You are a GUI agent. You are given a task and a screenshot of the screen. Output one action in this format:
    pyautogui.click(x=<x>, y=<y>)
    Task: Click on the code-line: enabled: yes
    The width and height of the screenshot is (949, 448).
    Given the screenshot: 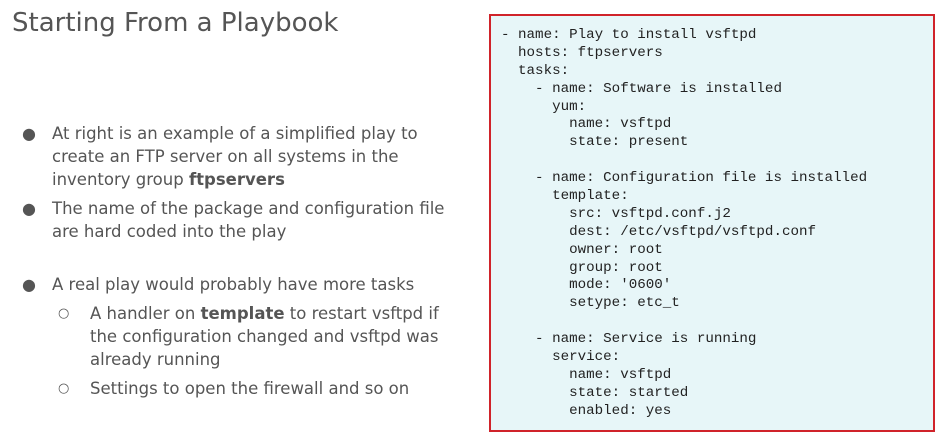 What is the action you would take?
    pyautogui.click(x=586, y=410)
    